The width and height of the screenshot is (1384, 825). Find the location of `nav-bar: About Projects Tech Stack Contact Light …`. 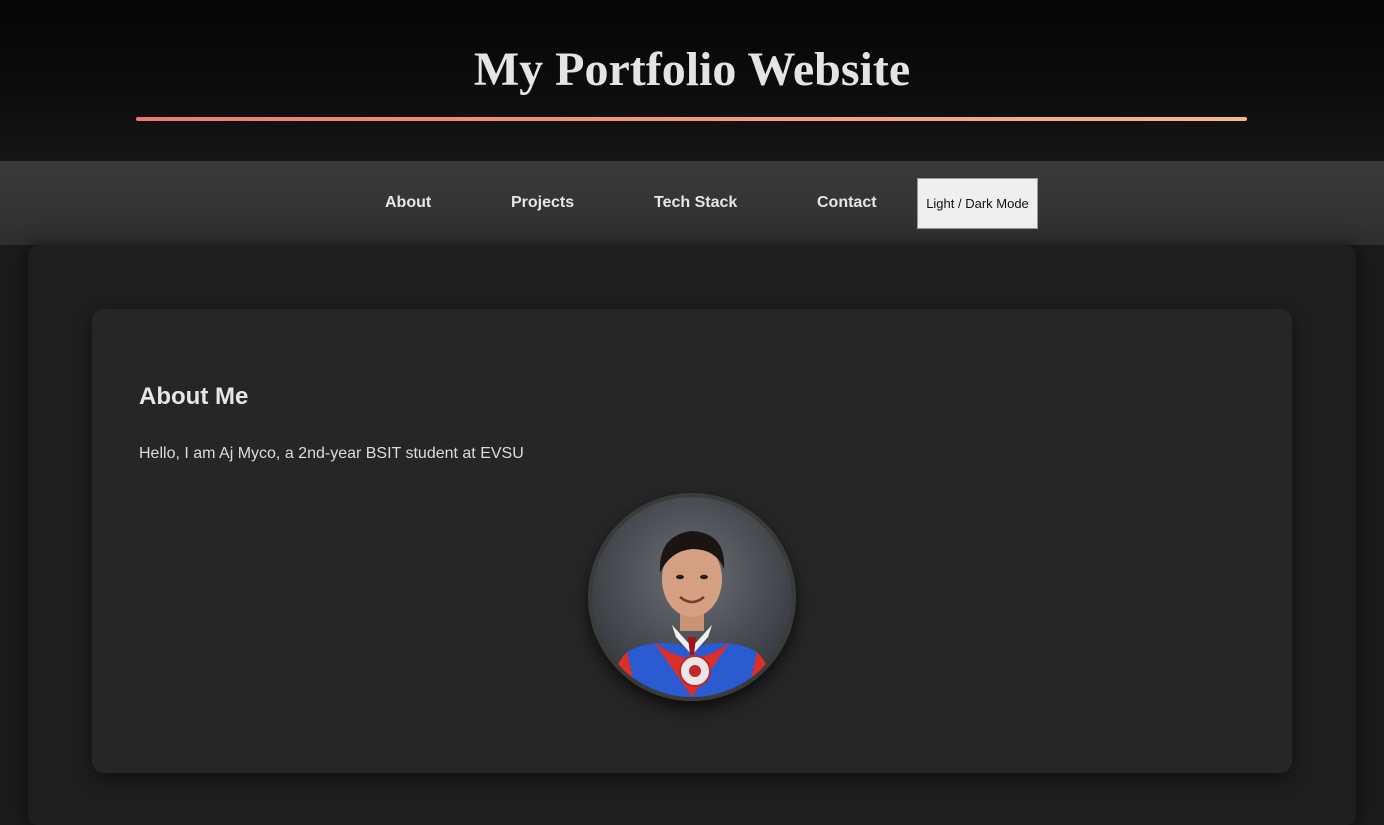

nav-bar: About Projects Tech Stack Contact Light … is located at coordinates (692, 203).